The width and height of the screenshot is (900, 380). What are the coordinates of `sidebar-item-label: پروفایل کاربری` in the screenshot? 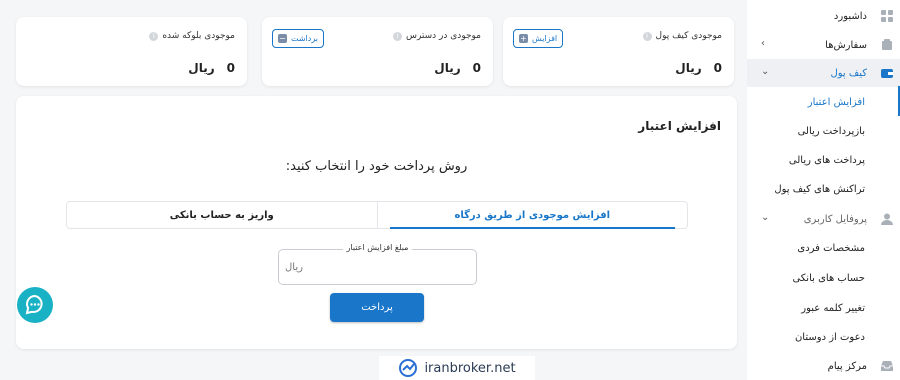 It's located at (835, 219).